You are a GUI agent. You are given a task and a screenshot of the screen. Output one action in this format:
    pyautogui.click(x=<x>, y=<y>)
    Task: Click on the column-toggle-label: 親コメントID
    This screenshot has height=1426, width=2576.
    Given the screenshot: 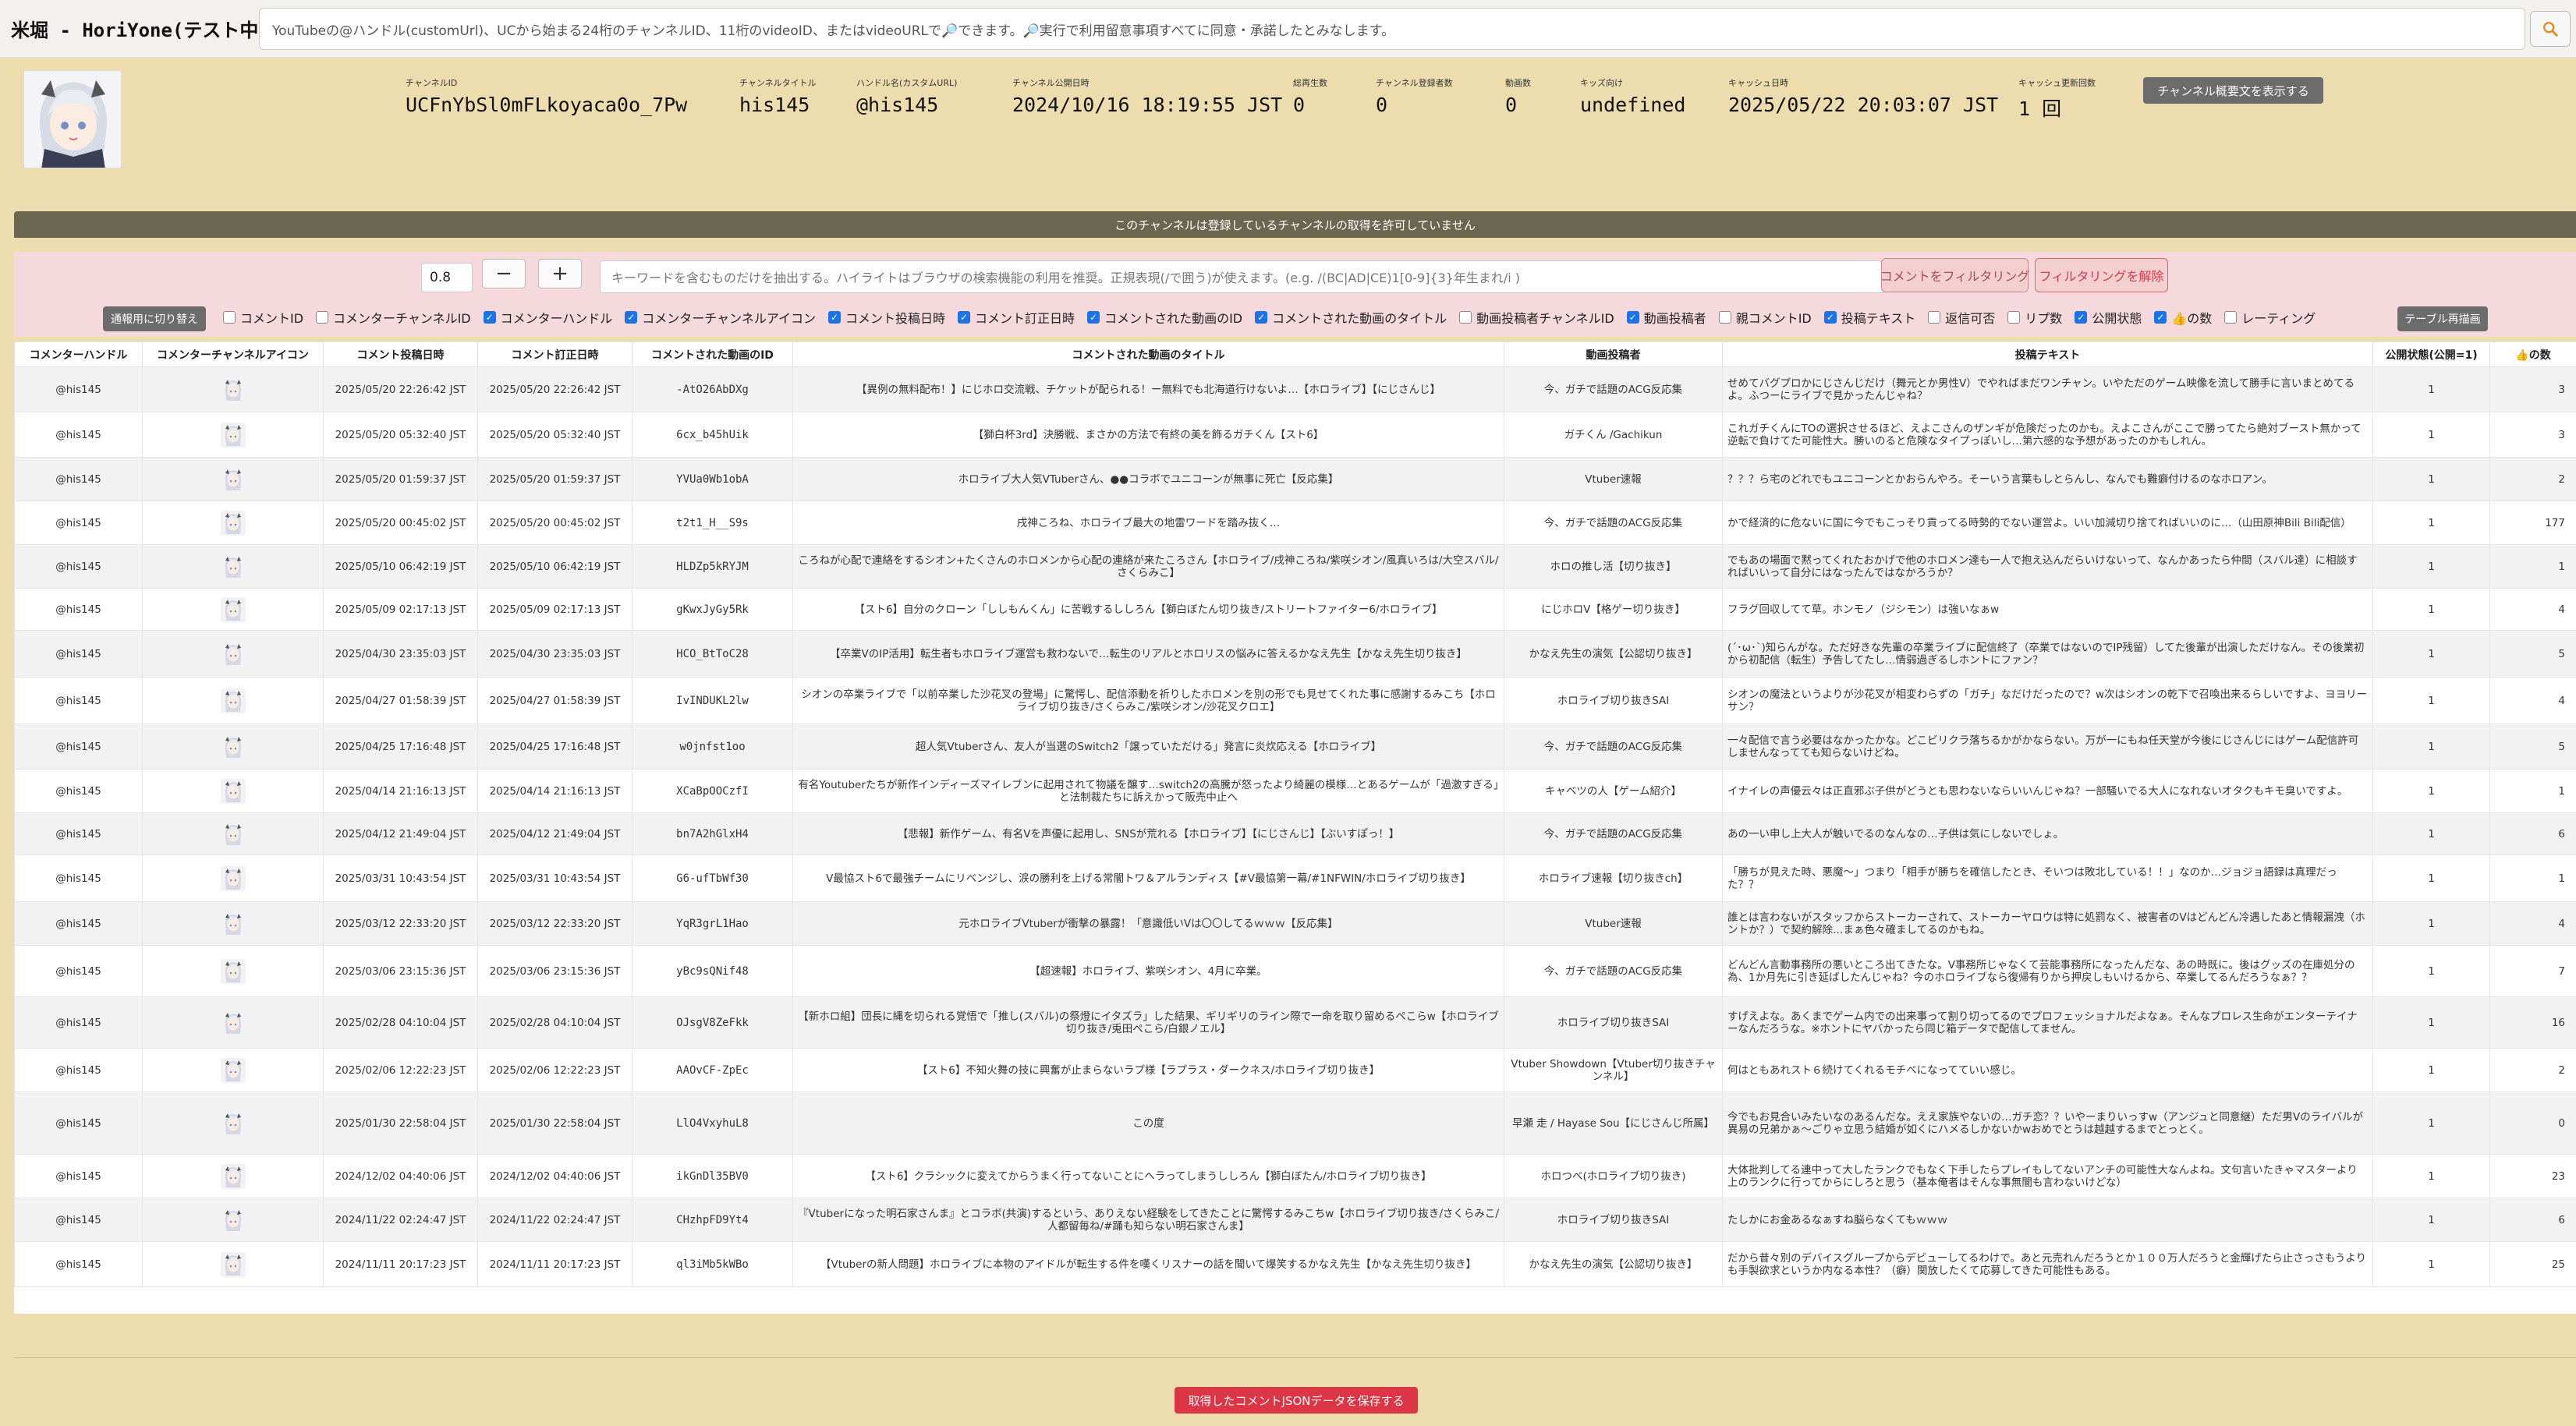 What is the action you would take?
    pyautogui.click(x=1774, y=318)
    